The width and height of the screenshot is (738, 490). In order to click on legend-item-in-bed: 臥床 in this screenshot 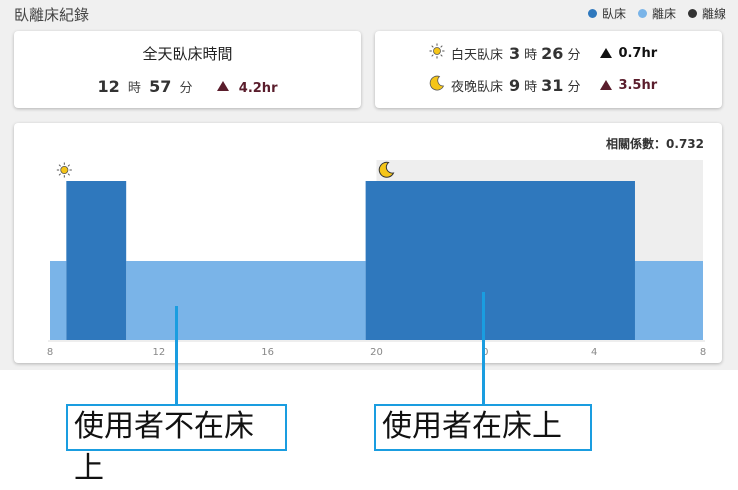, I will do `click(606, 13)`.